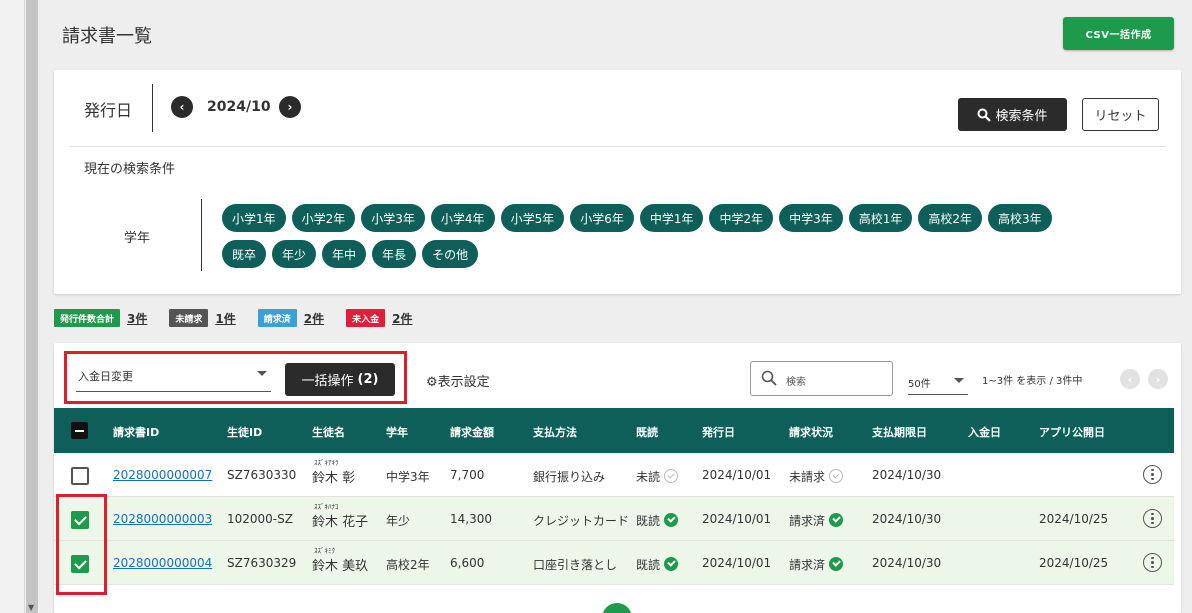 This screenshot has width=1192, height=613. Describe the element at coordinates (244, 432) in the screenshot. I see `header-student-id: 生徒ID` at that location.